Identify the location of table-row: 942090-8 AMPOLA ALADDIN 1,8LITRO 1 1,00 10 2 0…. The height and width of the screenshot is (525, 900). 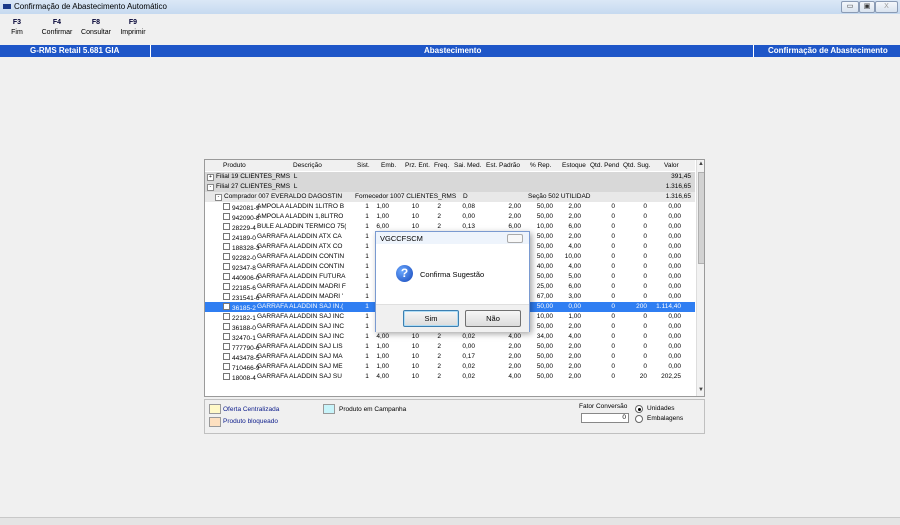
(450, 217).